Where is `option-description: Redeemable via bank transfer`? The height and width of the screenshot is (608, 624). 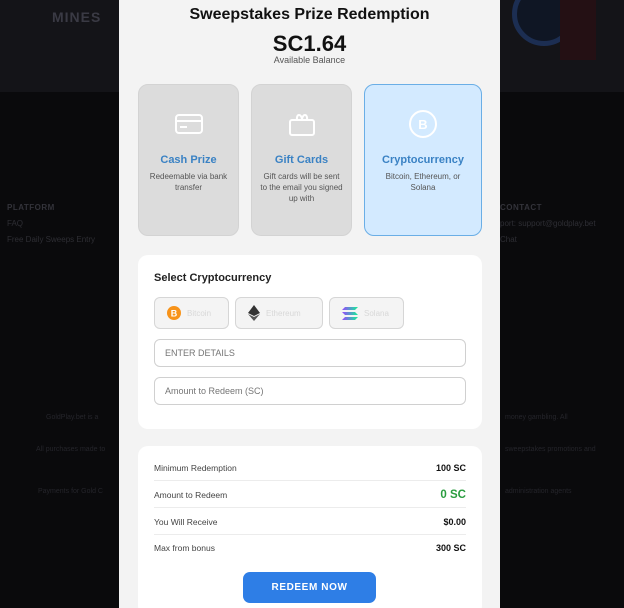 option-description: Redeemable via bank transfer is located at coordinates (188, 182).